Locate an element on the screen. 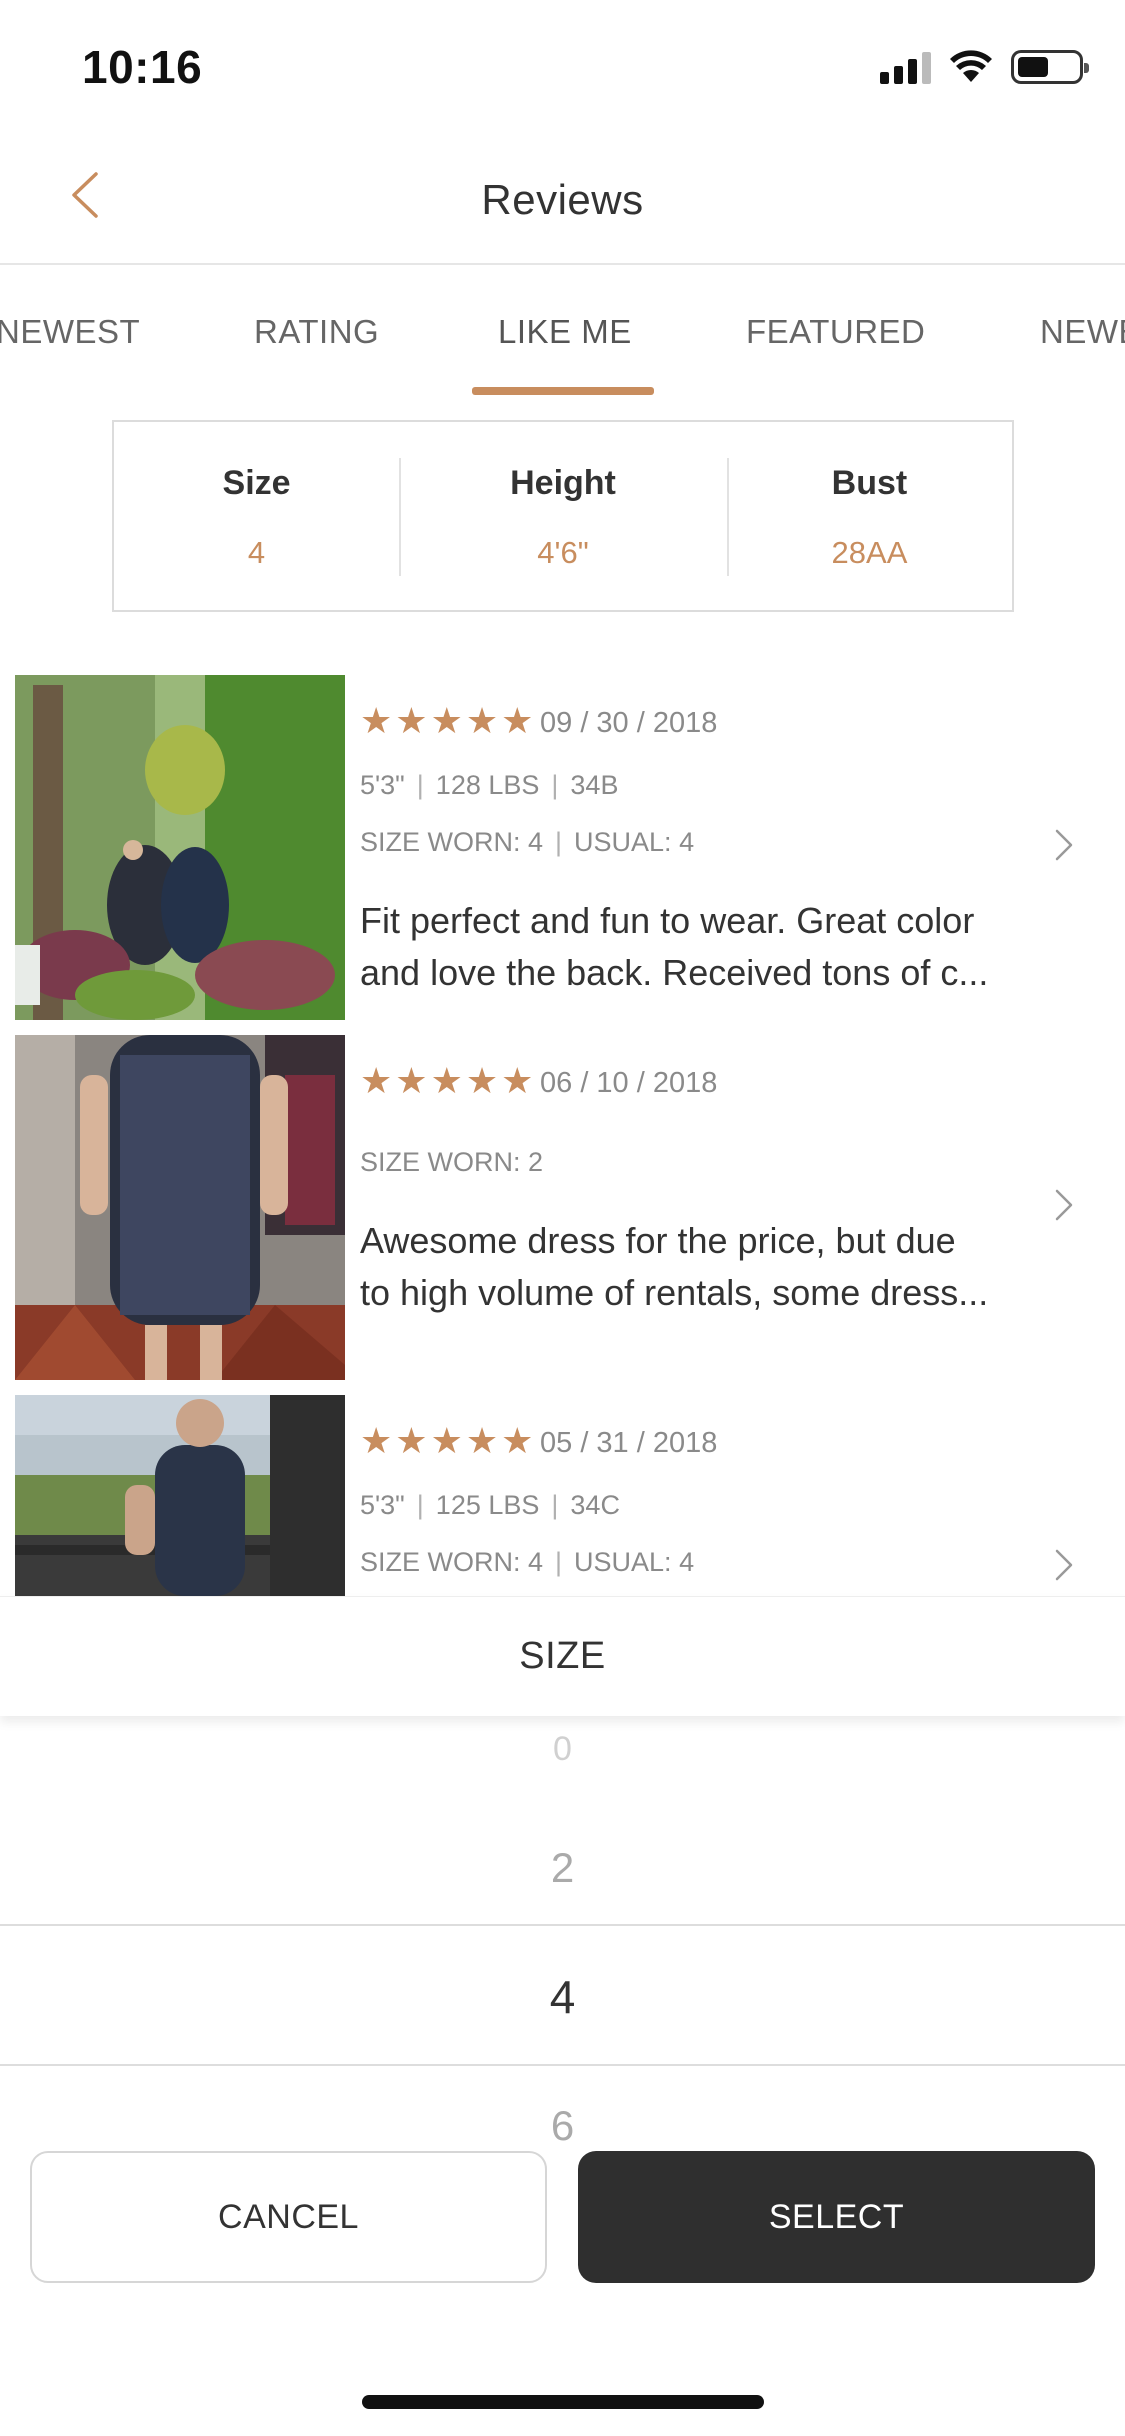  status-time: 10:16 is located at coordinates (142, 67).